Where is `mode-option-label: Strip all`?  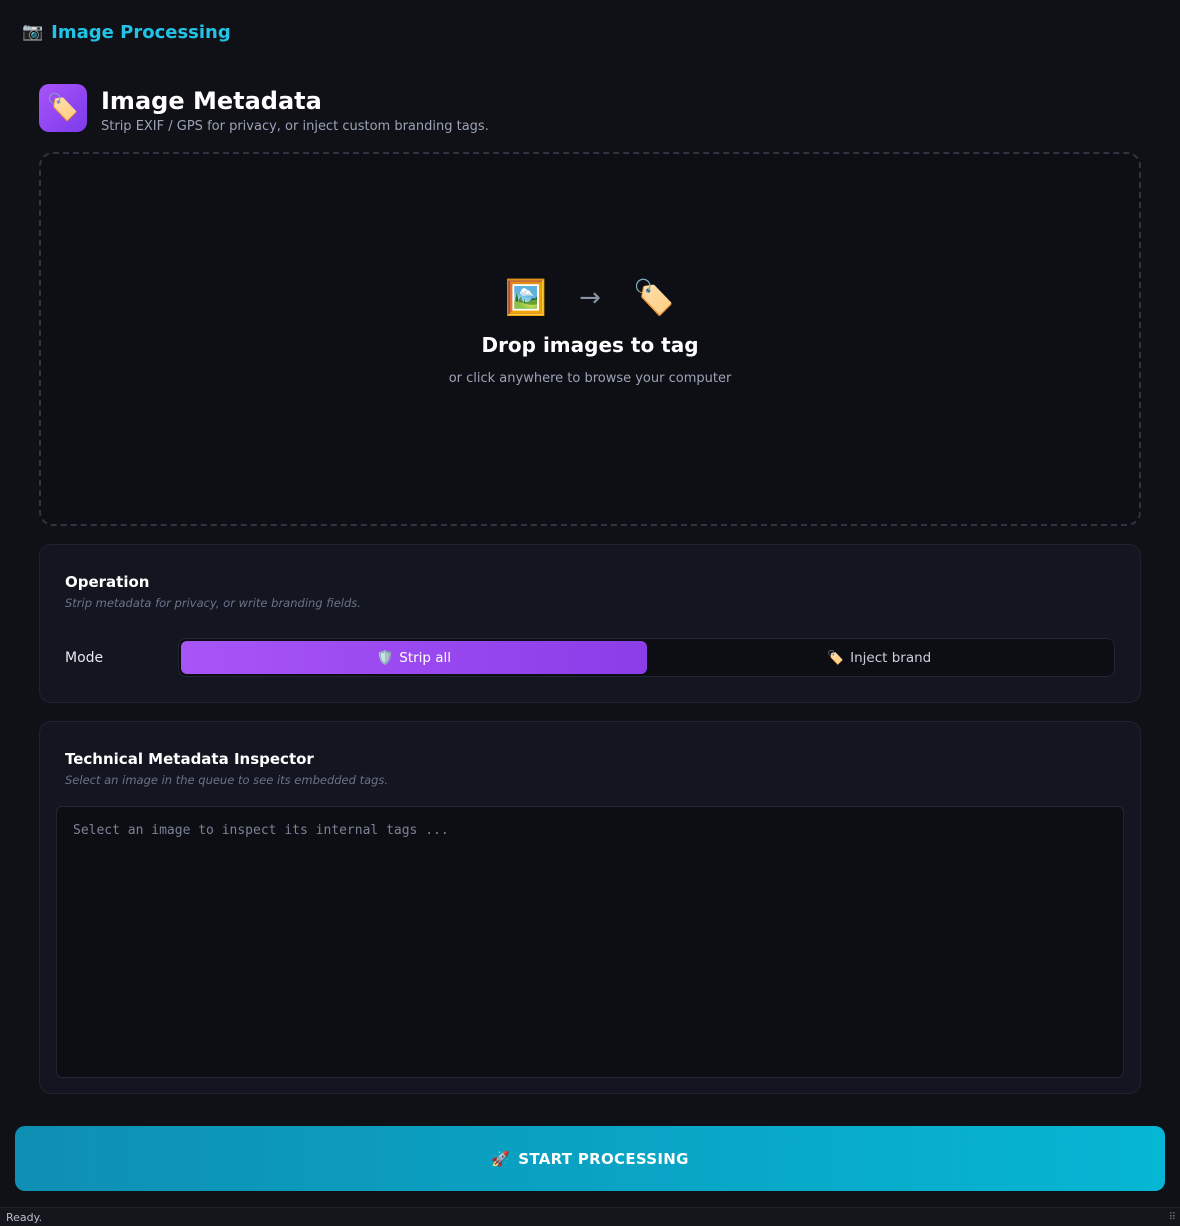 mode-option-label: Strip all is located at coordinates (425, 657).